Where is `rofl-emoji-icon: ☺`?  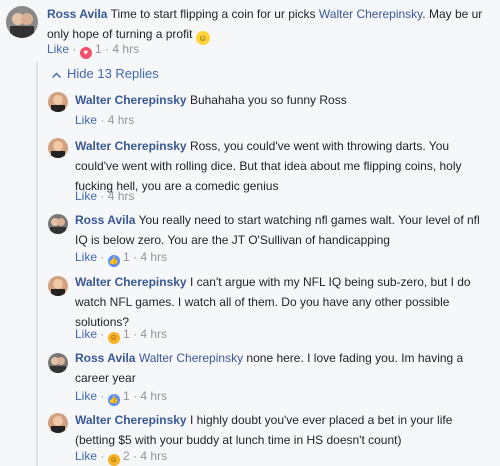
rofl-emoji-icon: ☺ is located at coordinates (202, 38).